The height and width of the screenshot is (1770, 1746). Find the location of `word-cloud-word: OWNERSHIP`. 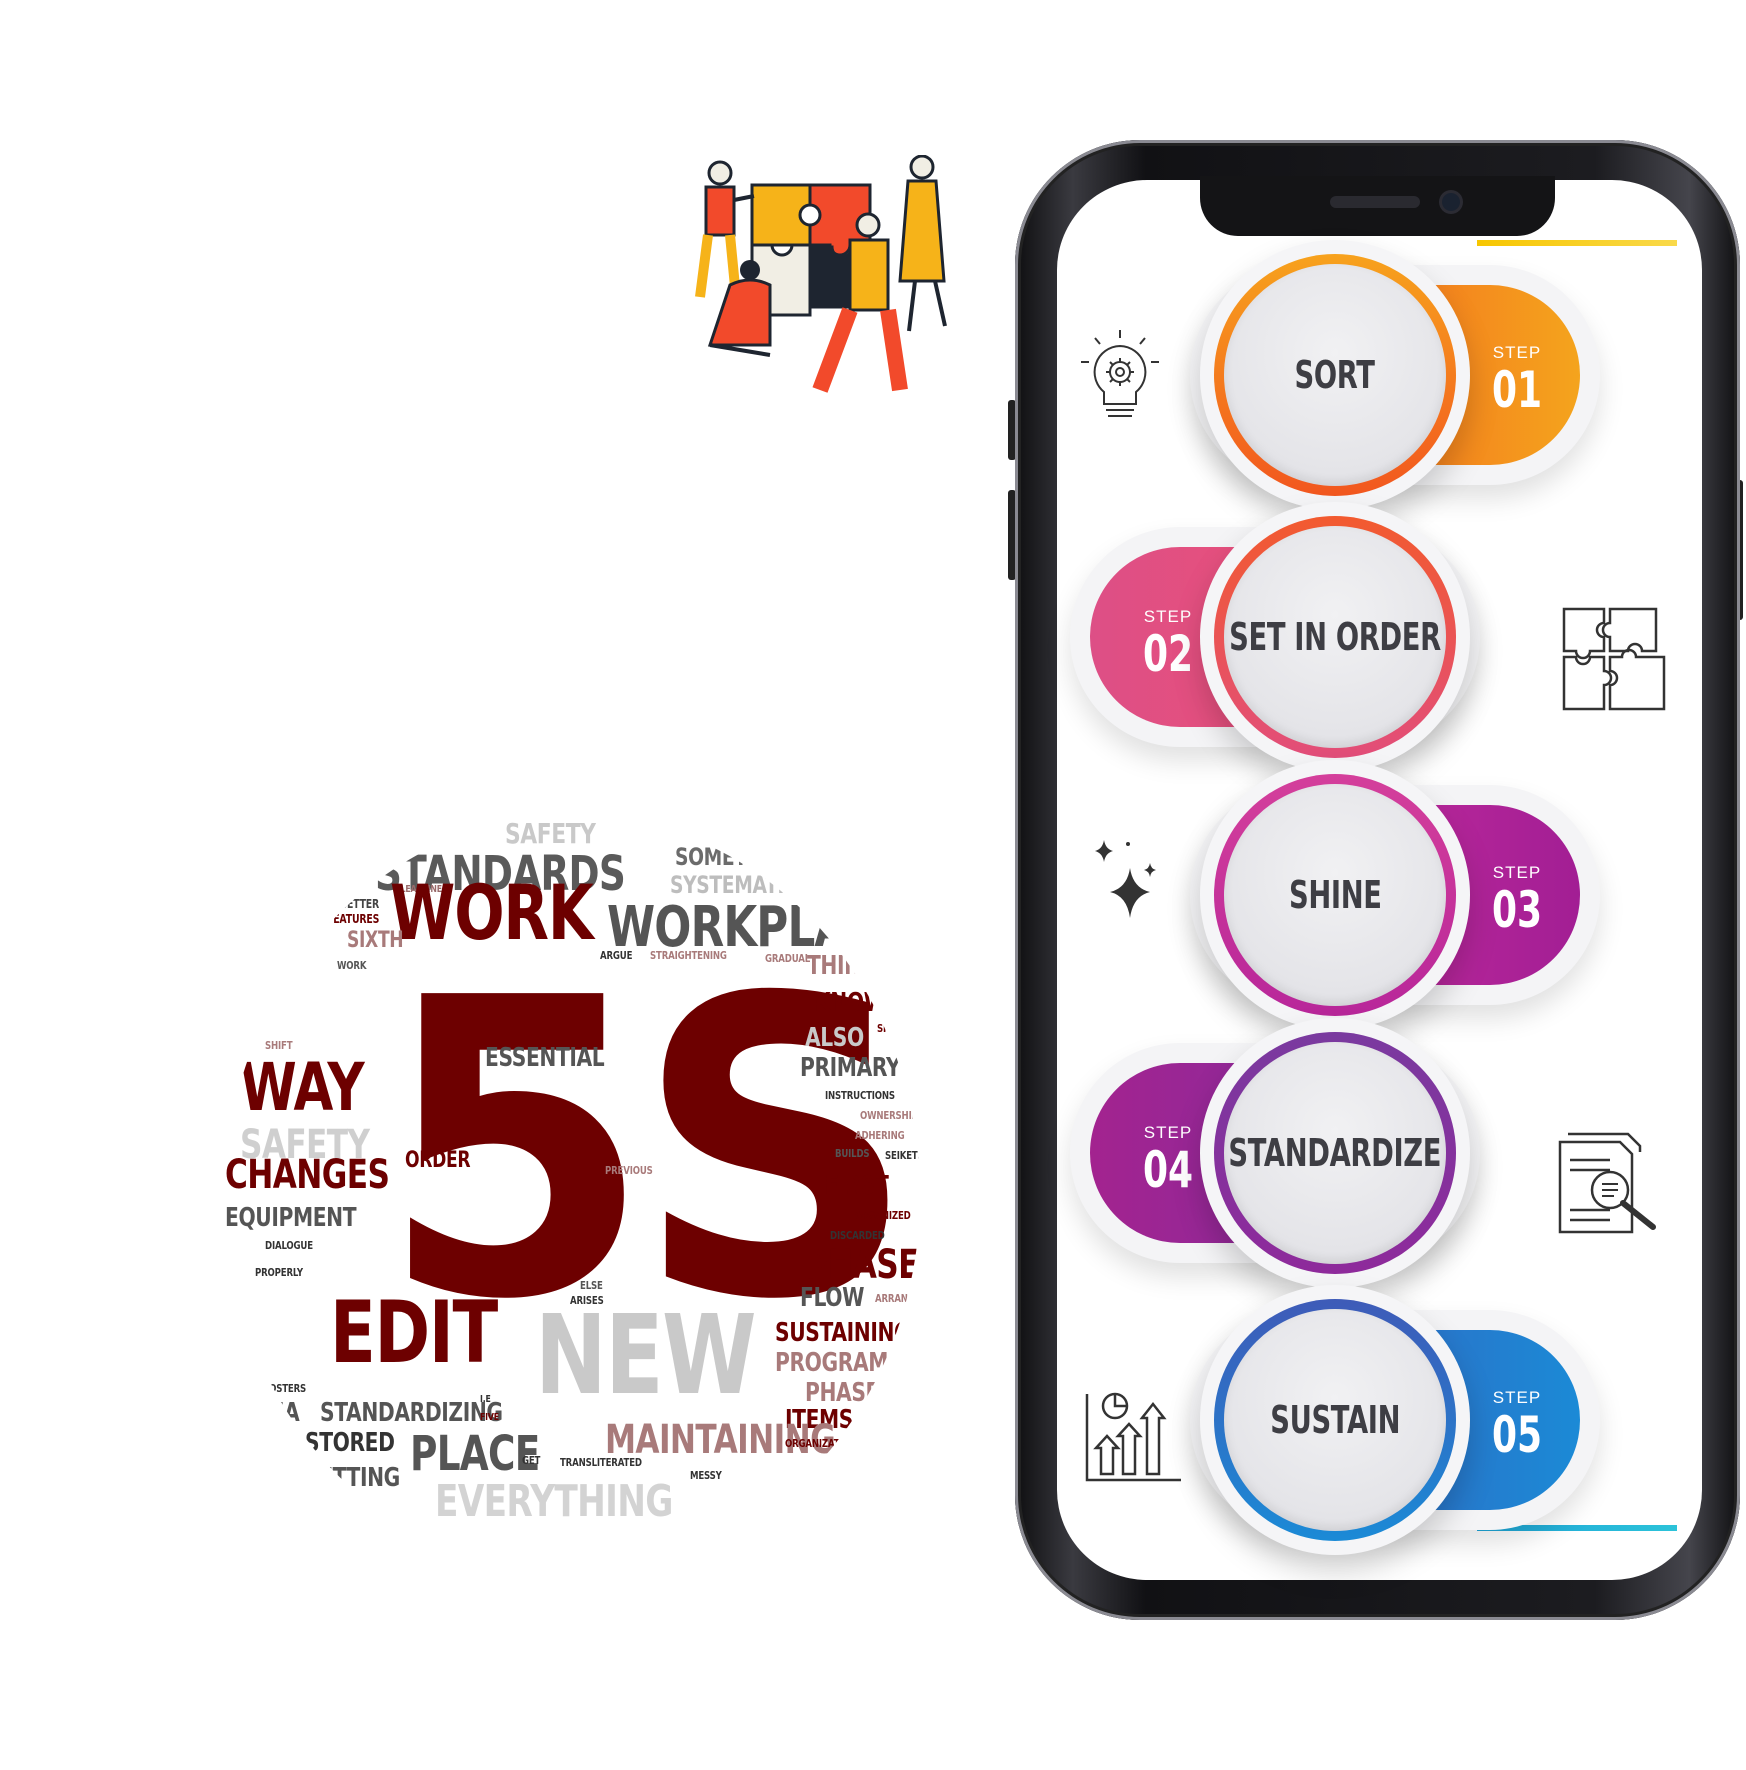

word-cloud-word: OWNERSHIP is located at coordinates (889, 1115).